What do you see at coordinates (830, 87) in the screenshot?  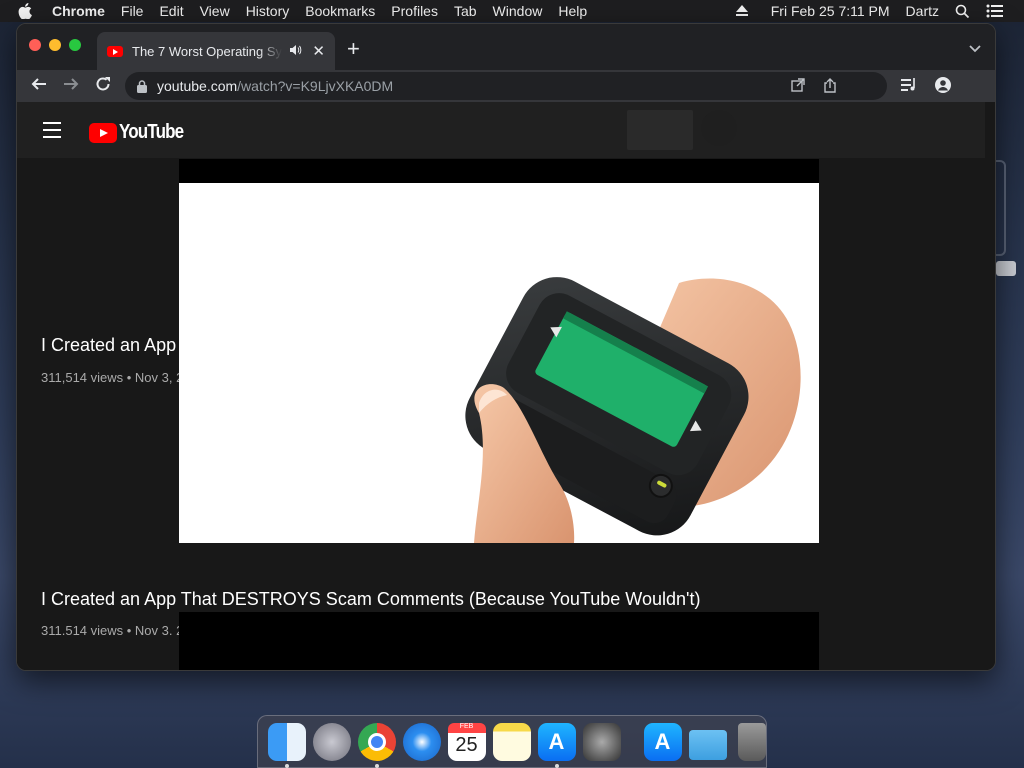 I see `share-icon` at bounding box center [830, 87].